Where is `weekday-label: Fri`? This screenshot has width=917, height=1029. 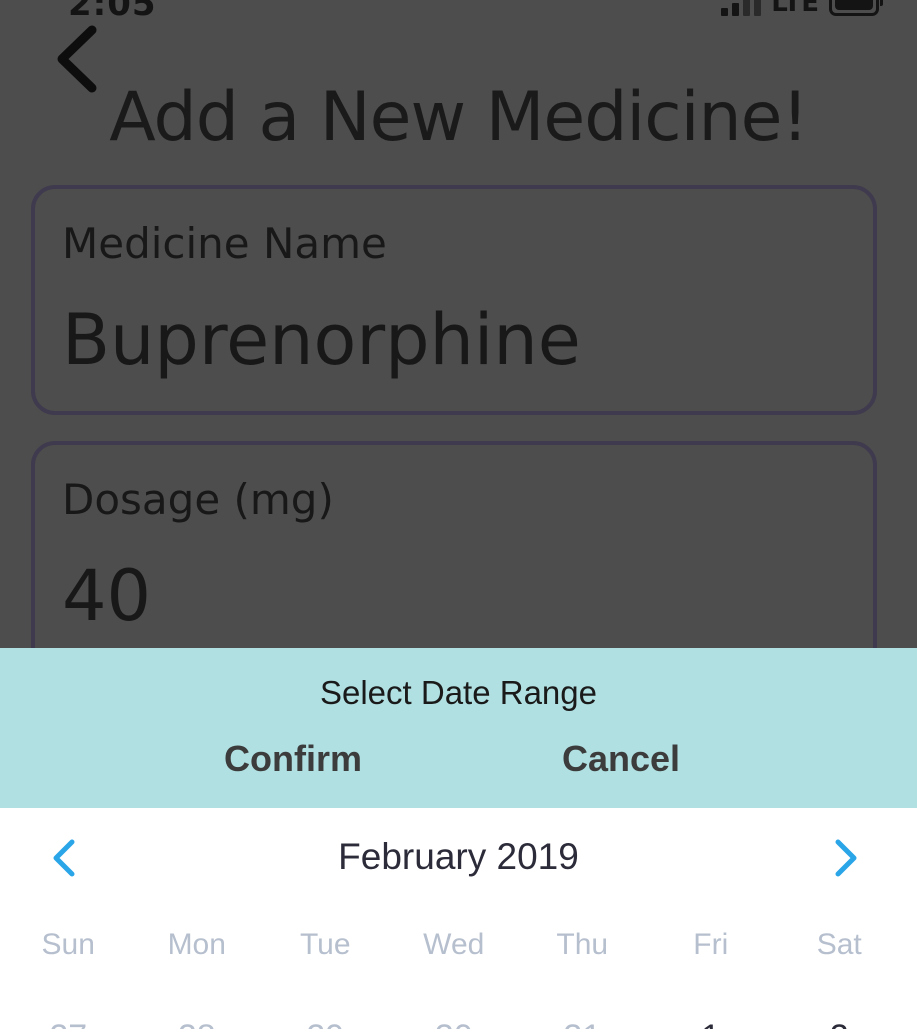 weekday-label: Fri is located at coordinates (711, 944).